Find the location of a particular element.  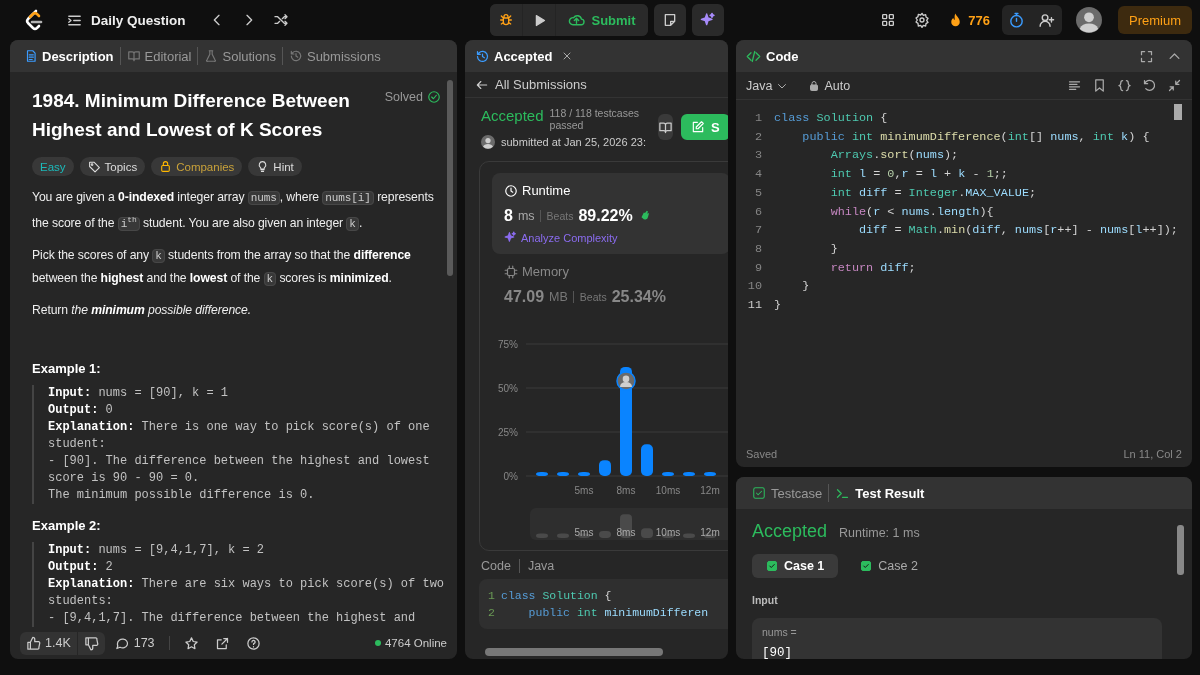

document-icon is located at coordinates (31, 56).